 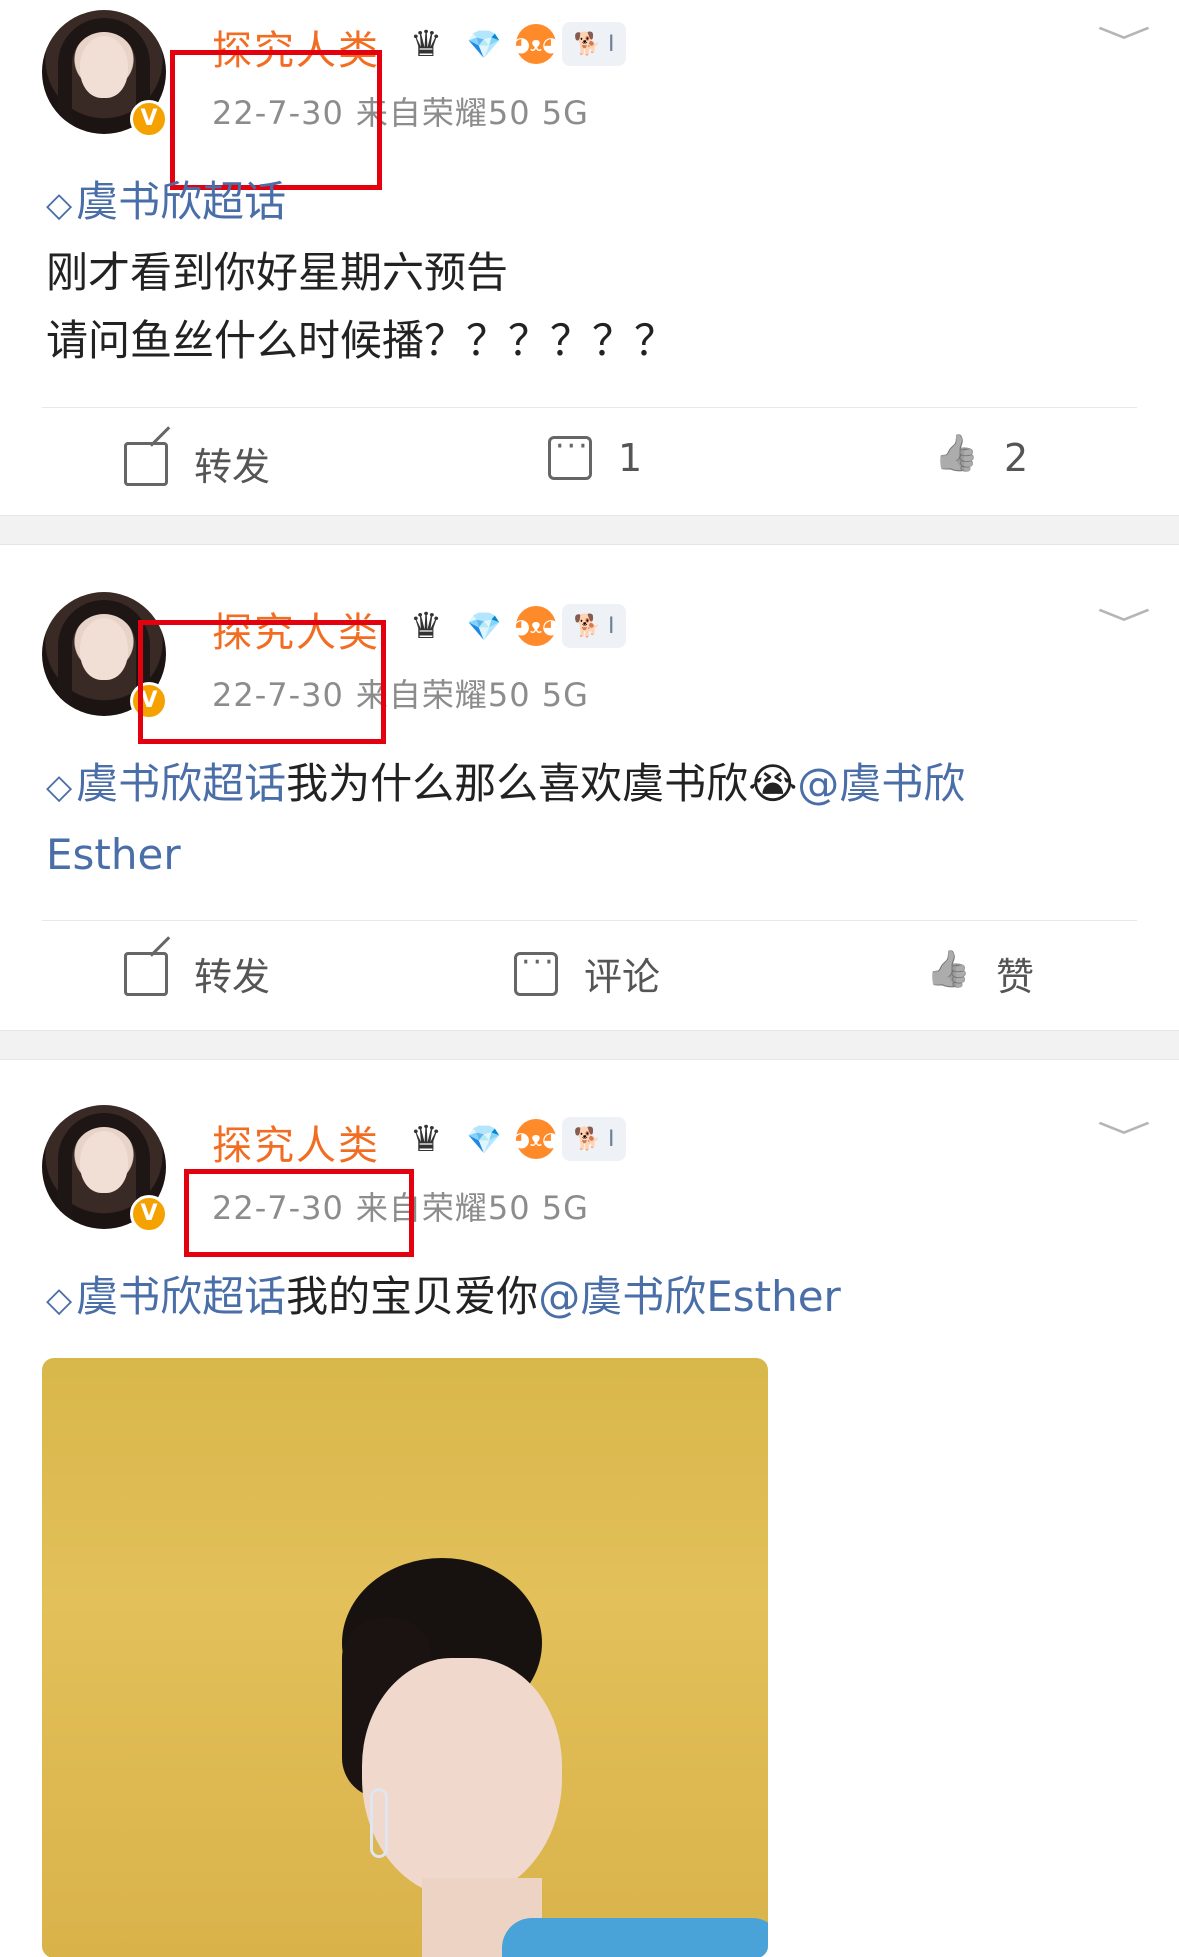 I want to click on post-text: ◇虞书欣超话我的宝贝爱你@虞书欣Esther, so click(x=596, y=1298).